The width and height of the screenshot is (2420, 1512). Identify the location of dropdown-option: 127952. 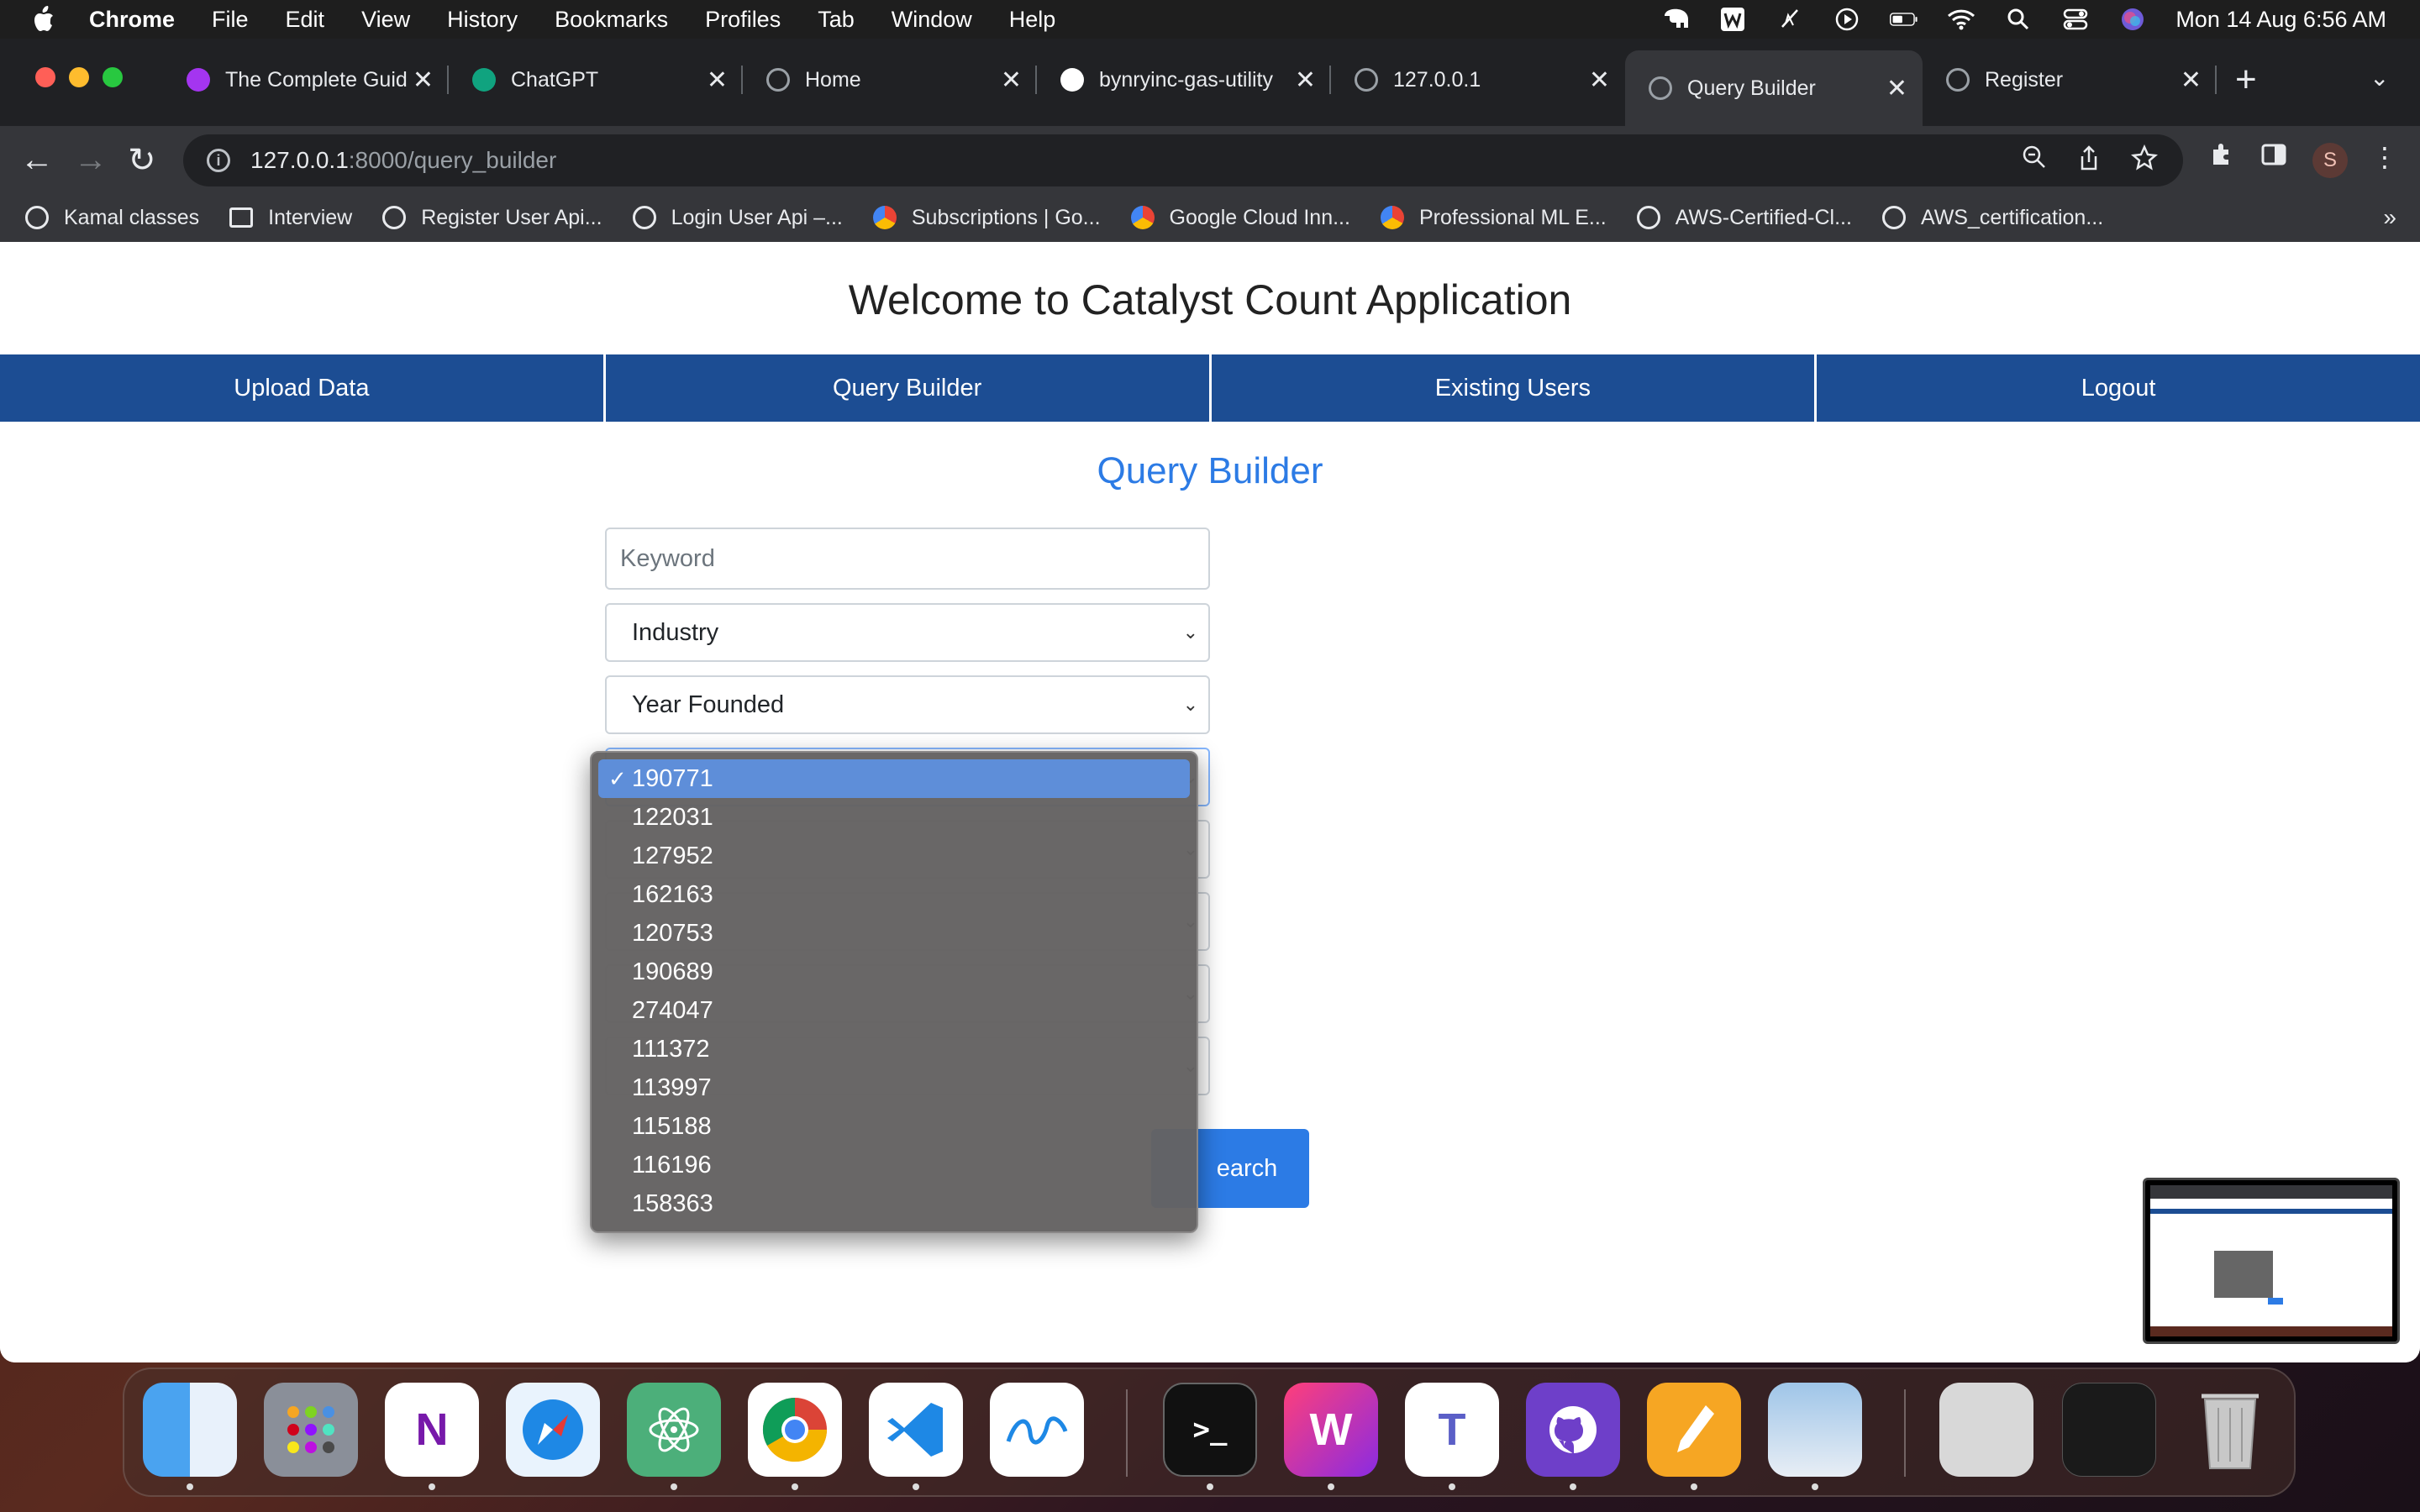
(895, 856).